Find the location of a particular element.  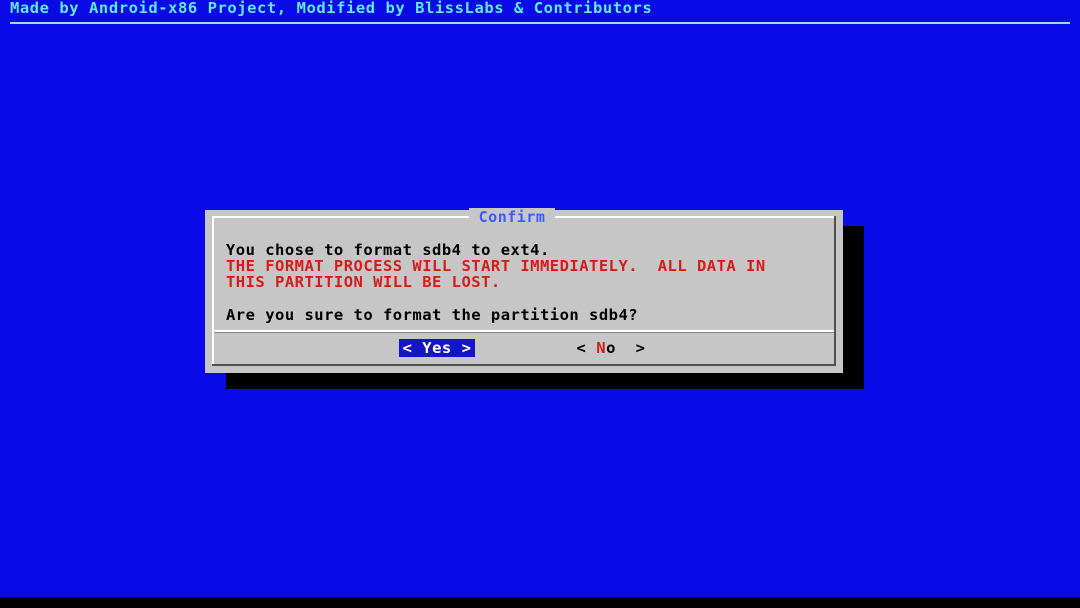

dialog-border-top-left is located at coordinates (340, 217).